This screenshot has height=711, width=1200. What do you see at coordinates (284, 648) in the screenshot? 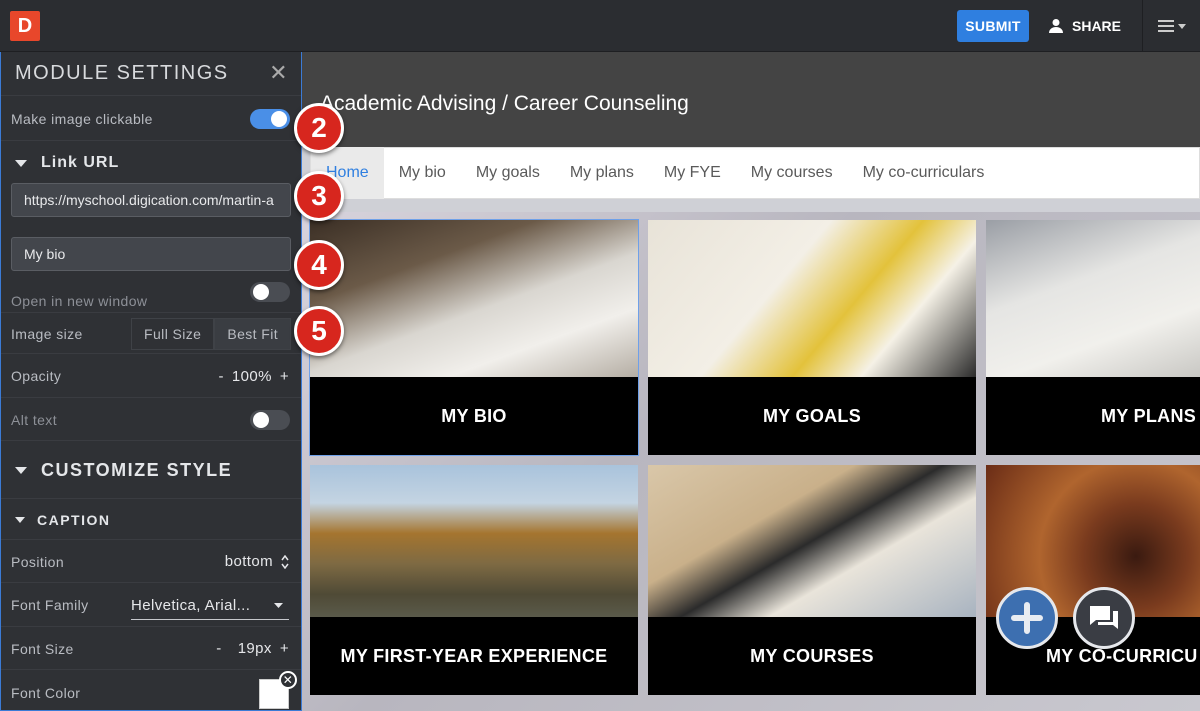
I see `font-size-increase-button: +` at bounding box center [284, 648].